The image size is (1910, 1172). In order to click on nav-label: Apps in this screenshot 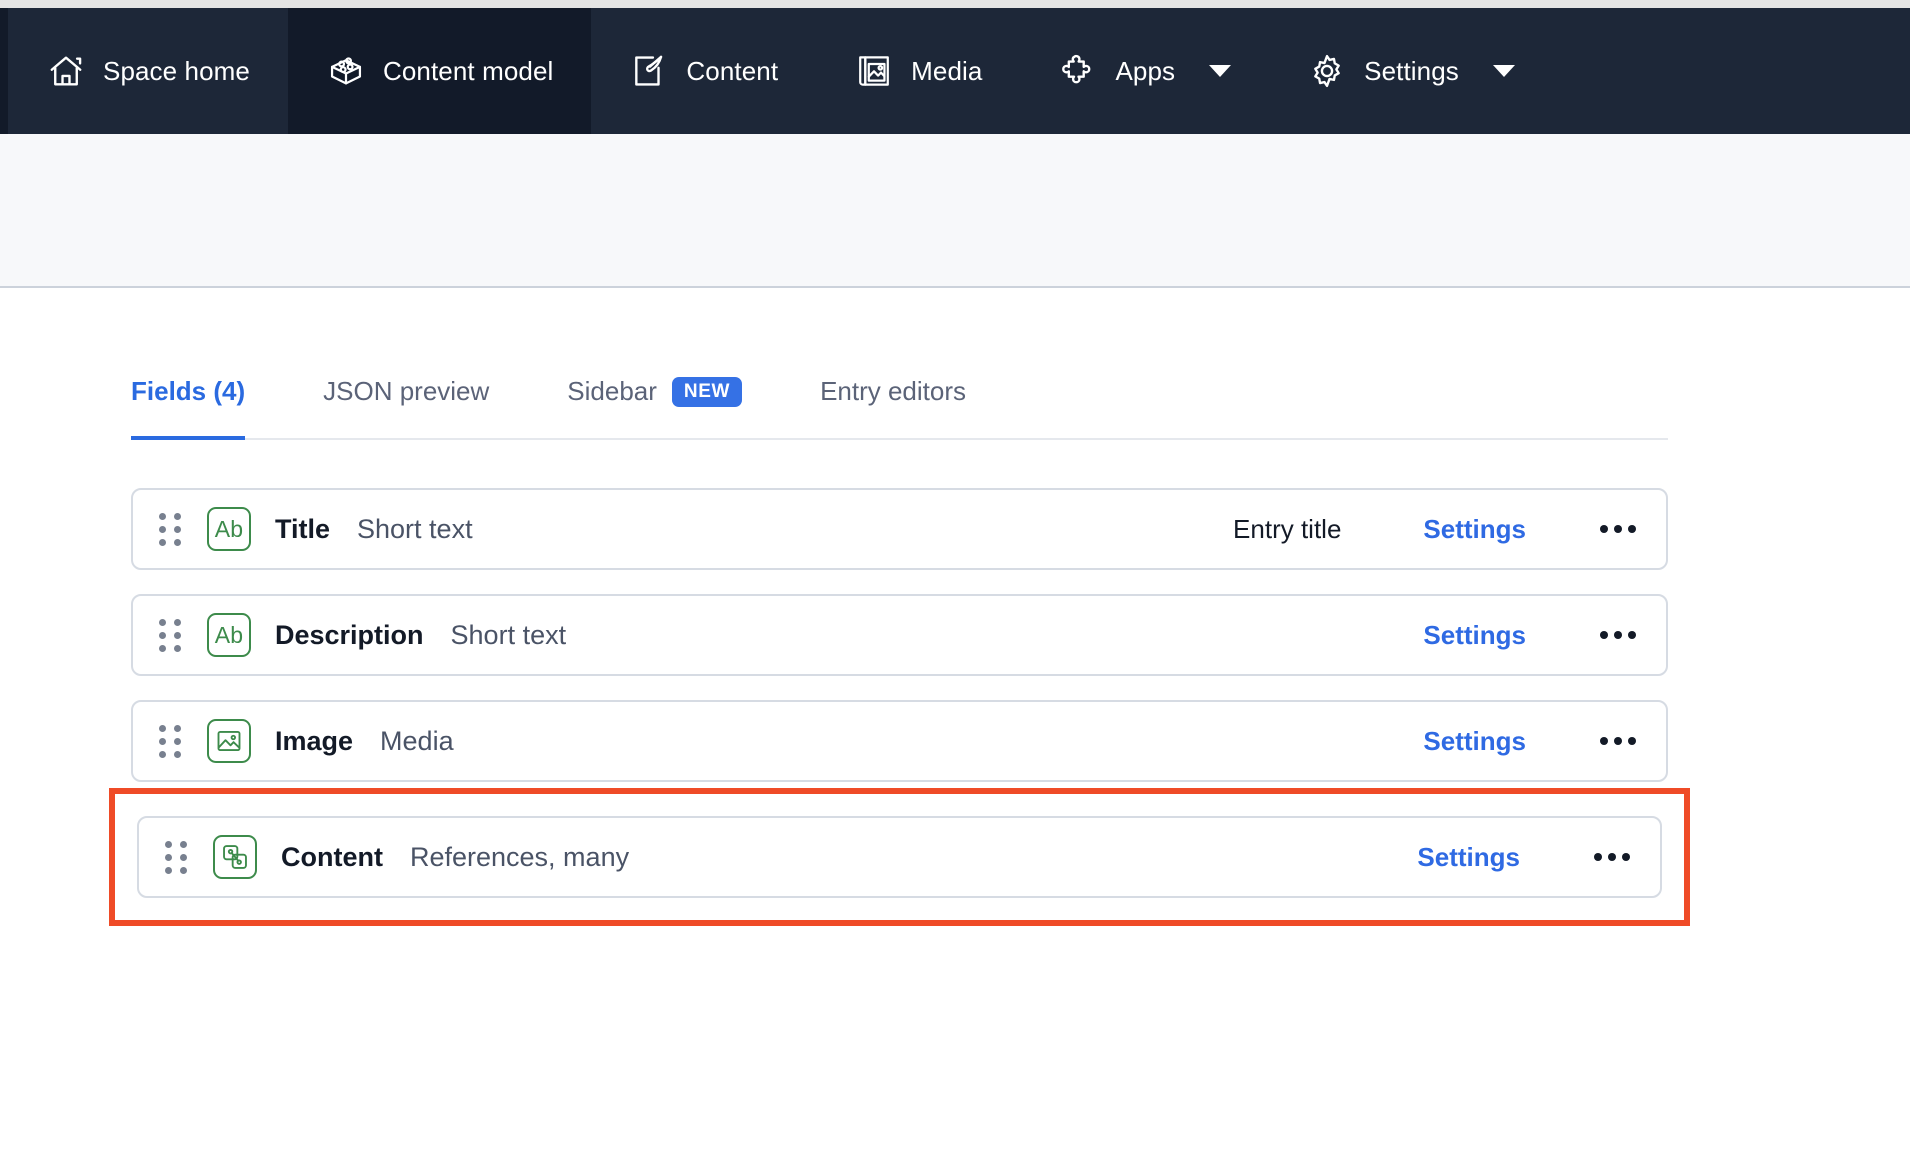, I will do `click(1145, 71)`.